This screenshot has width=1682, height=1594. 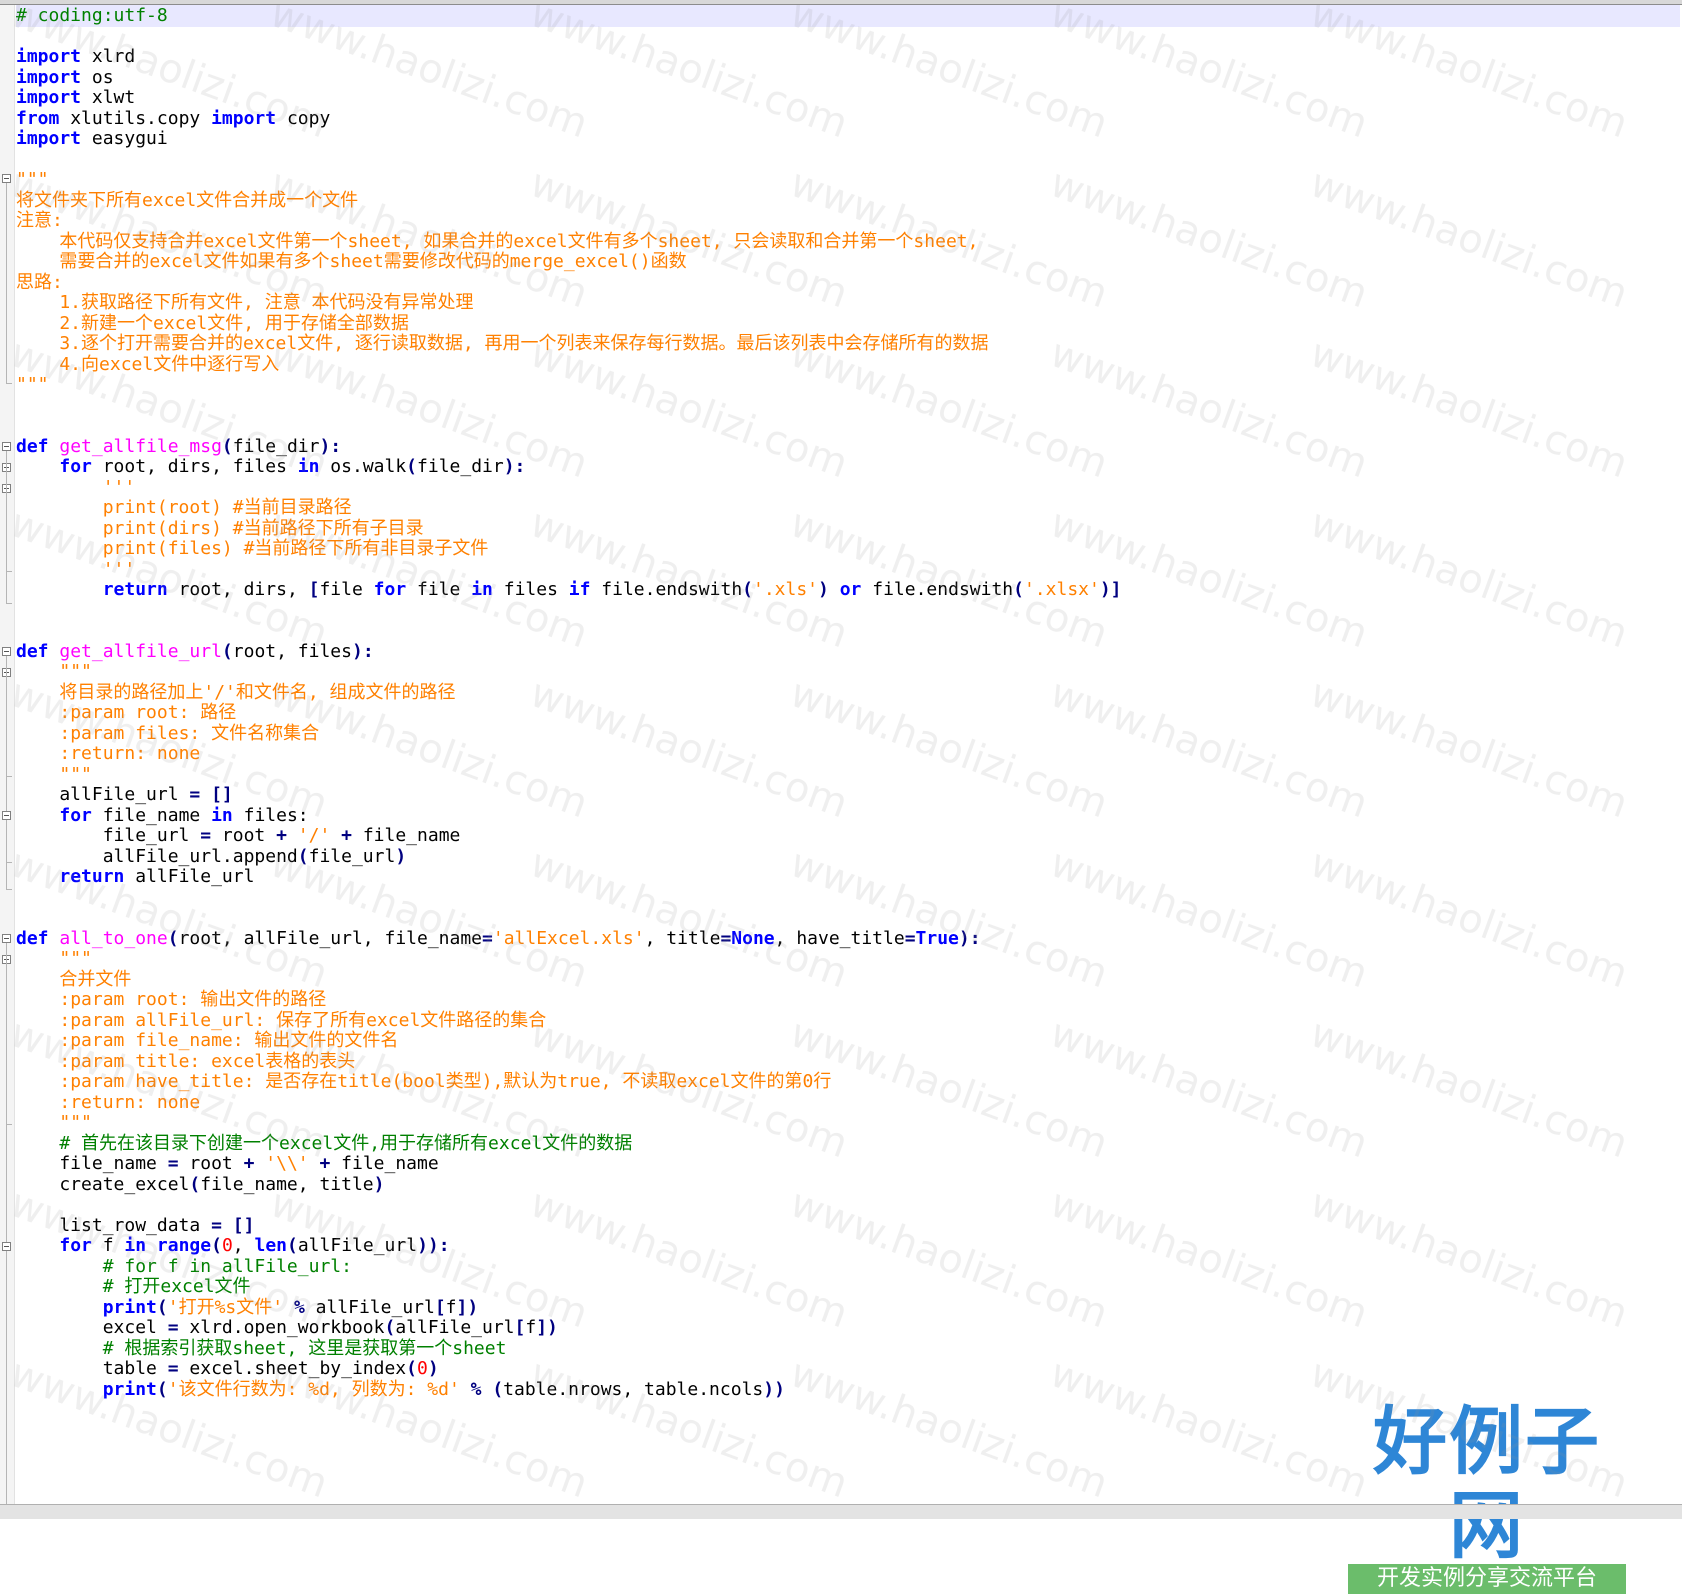 What do you see at coordinates (848, 57) in the screenshot?
I see `code-line: import xlrd` at bounding box center [848, 57].